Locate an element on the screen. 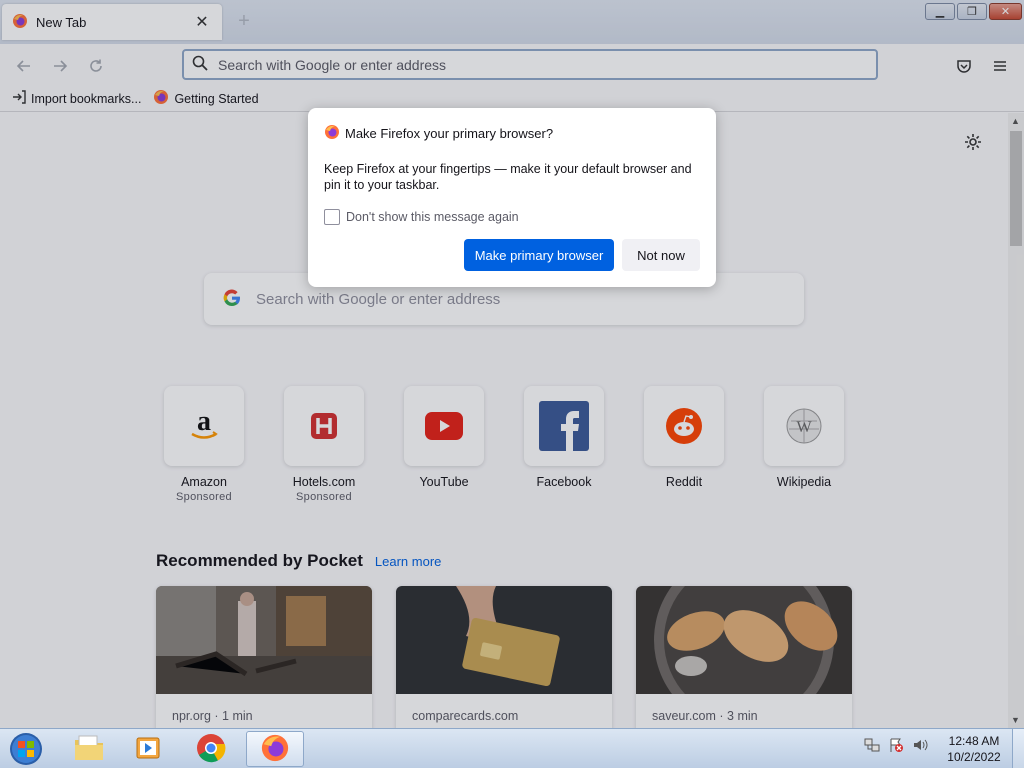 Image resolution: width=1024 pixels, height=768 pixels. start-button is located at coordinates (26, 749).